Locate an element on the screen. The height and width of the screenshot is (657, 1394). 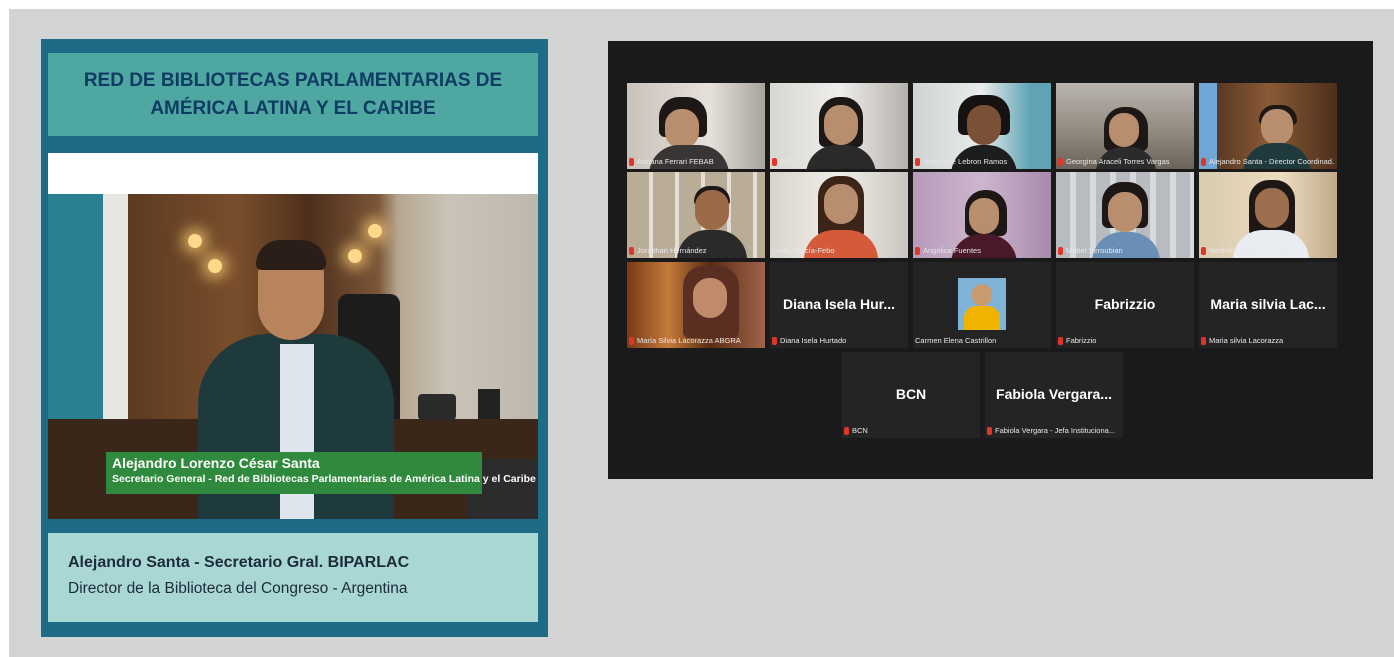
participant-avatar is located at coordinates (982, 304).